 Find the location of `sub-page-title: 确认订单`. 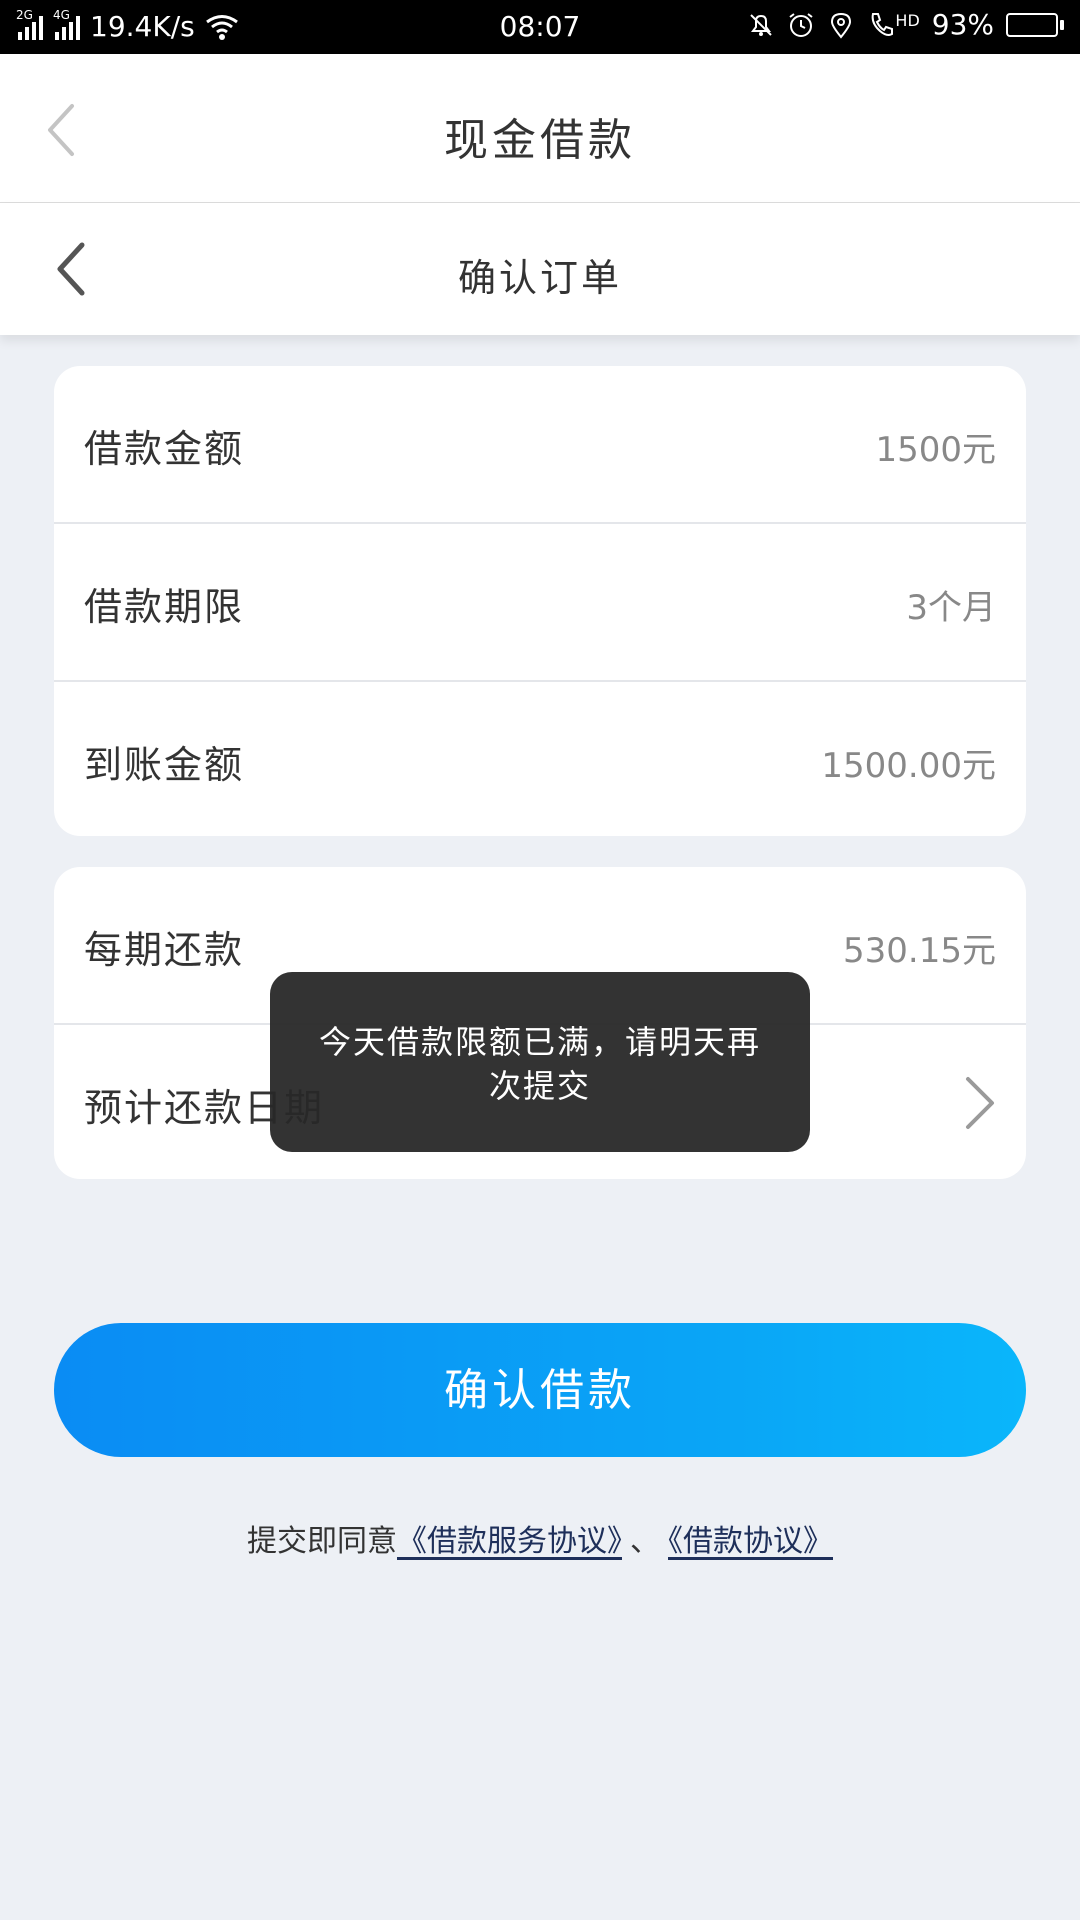

sub-page-title: 确认订单 is located at coordinates (539, 278).